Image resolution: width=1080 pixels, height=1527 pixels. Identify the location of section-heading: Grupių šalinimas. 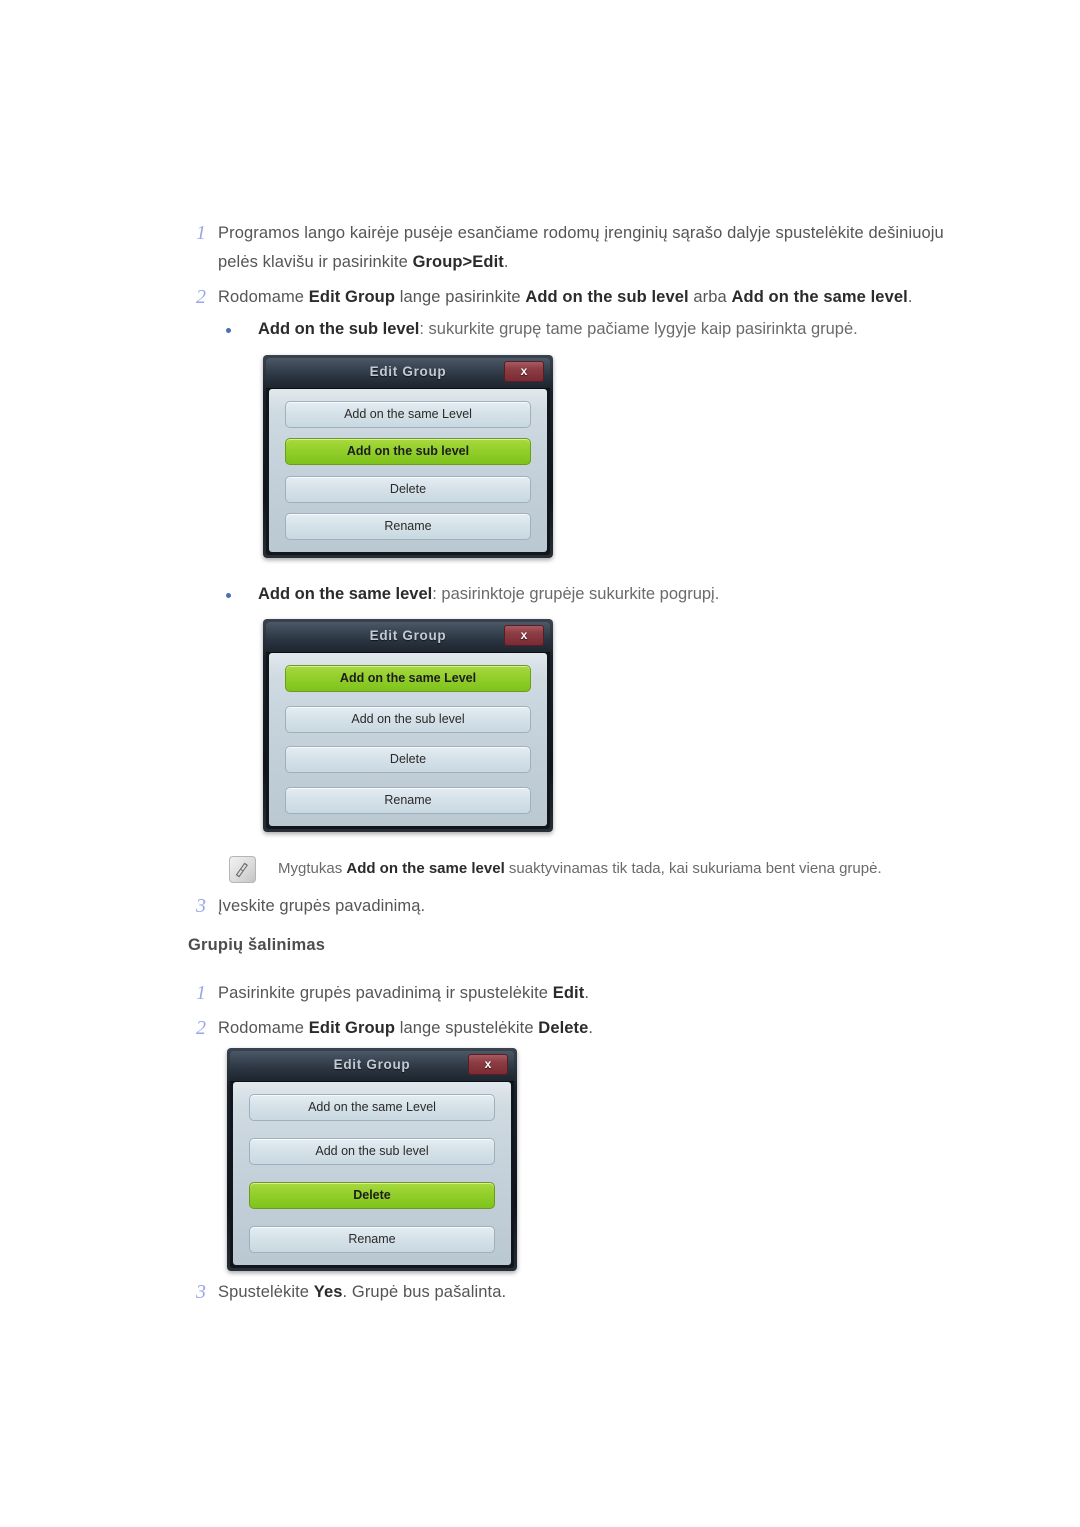
(257, 945).